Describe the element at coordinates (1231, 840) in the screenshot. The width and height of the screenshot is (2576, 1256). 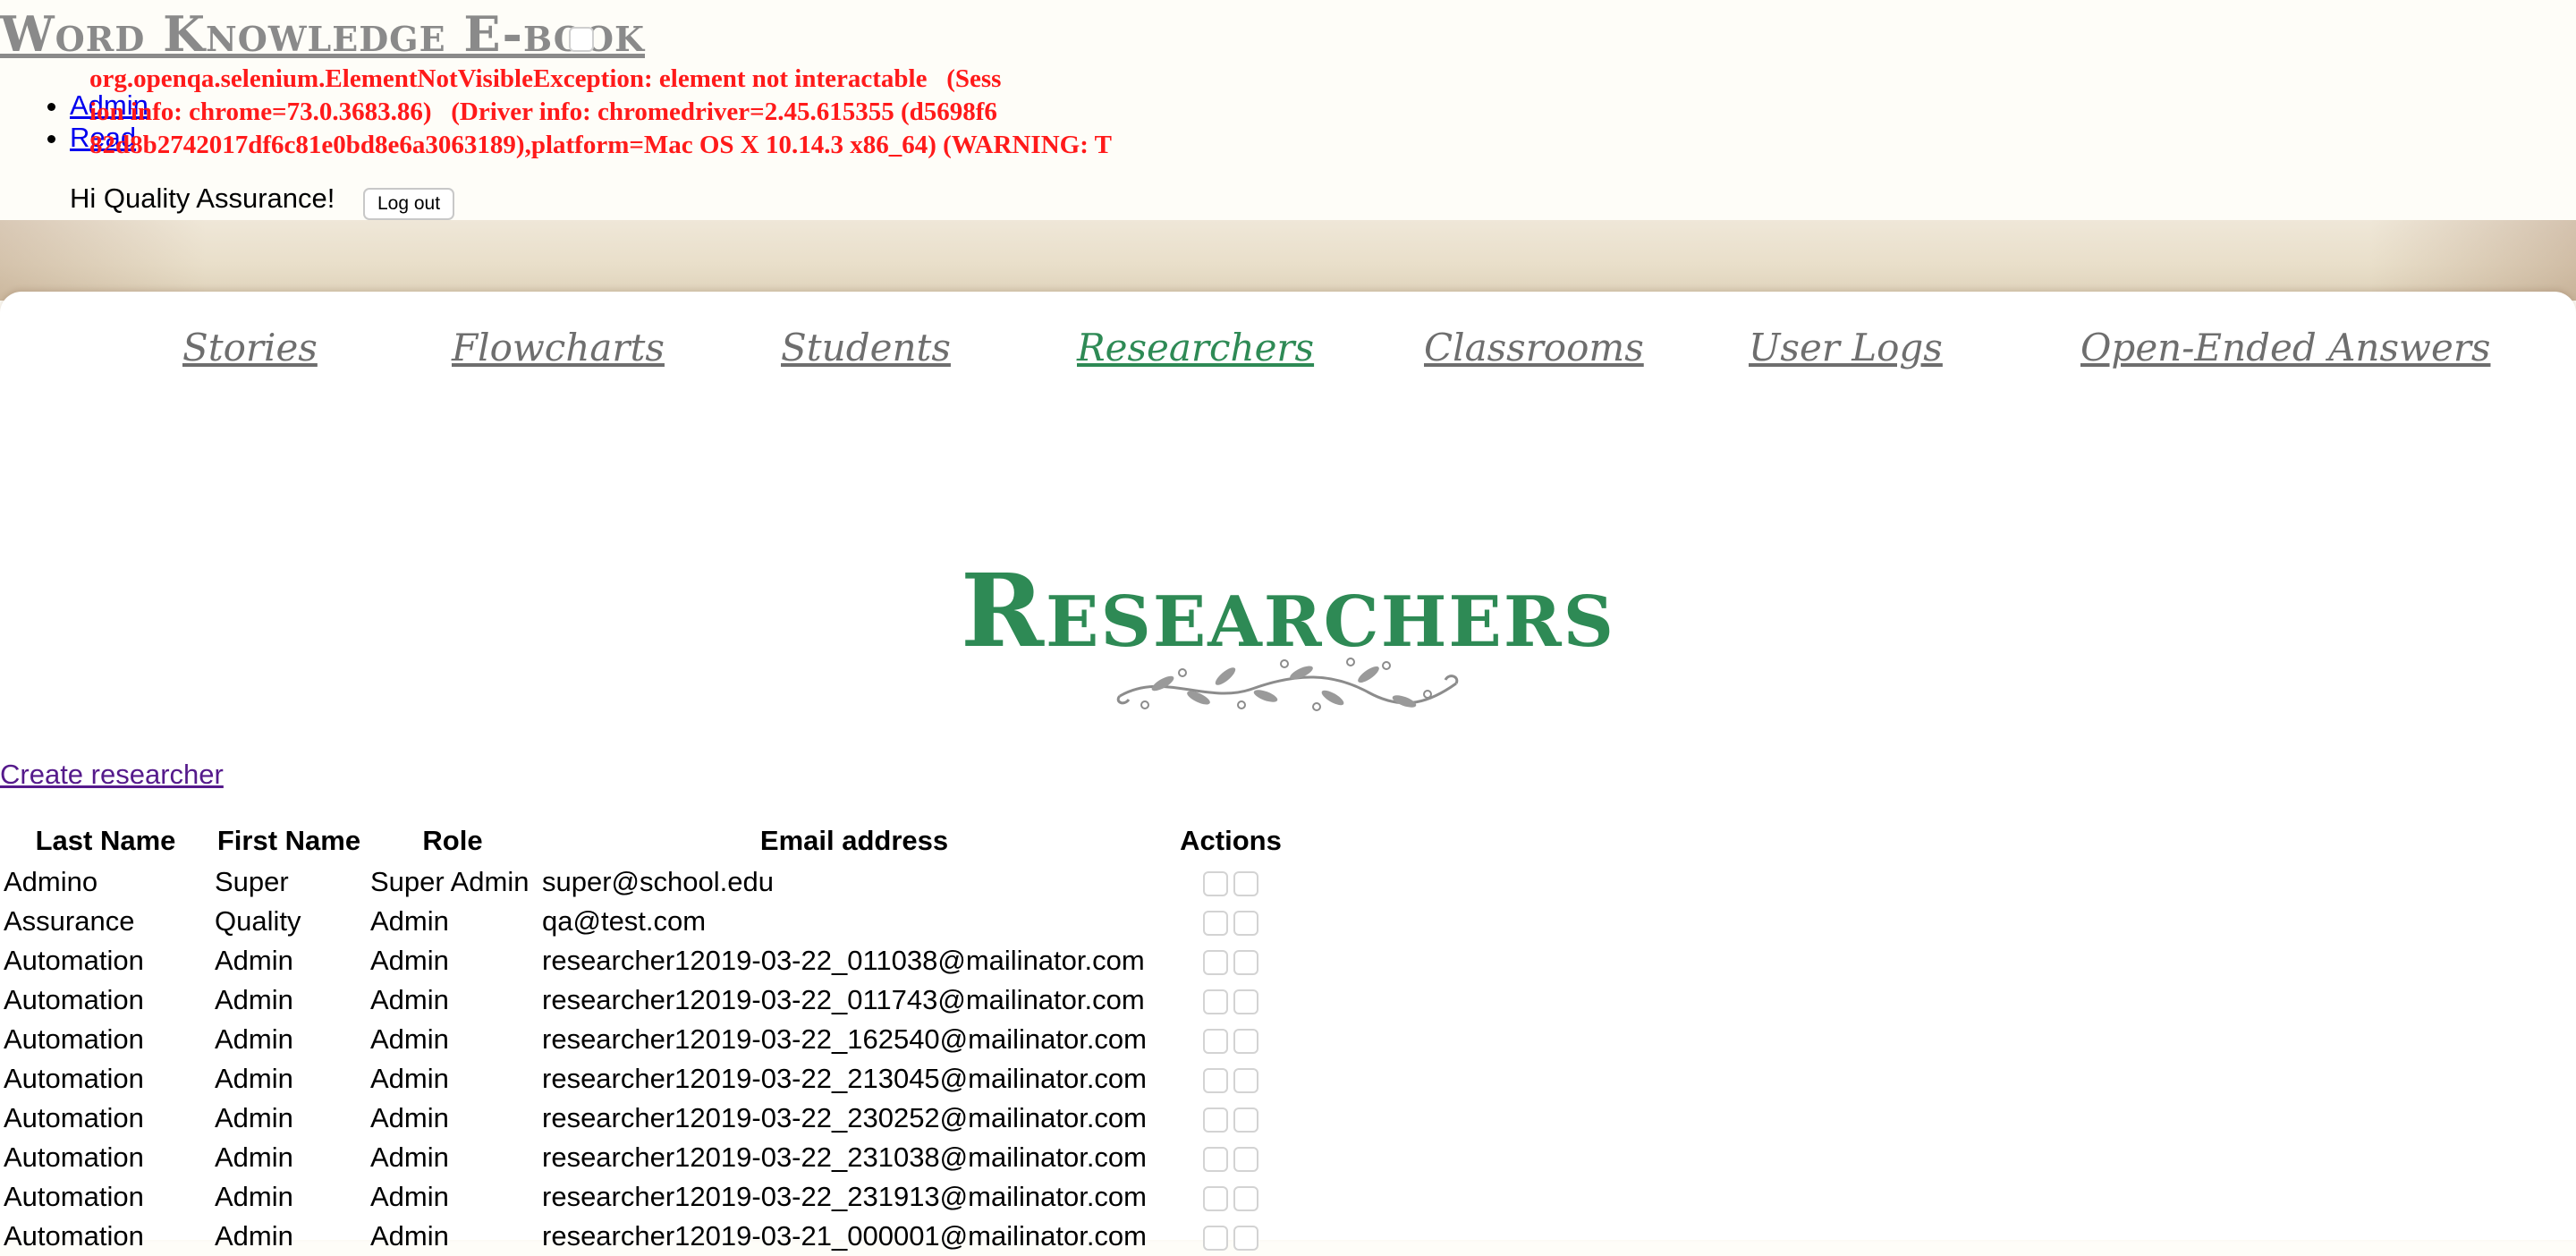
I see `col-actions: Actions` at that location.